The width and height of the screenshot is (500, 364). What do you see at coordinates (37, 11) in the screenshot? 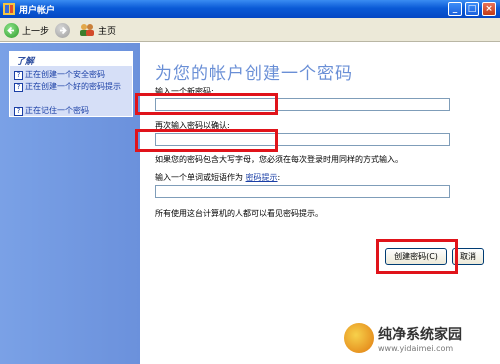
I see `window-title: 用户帐户` at bounding box center [37, 11].